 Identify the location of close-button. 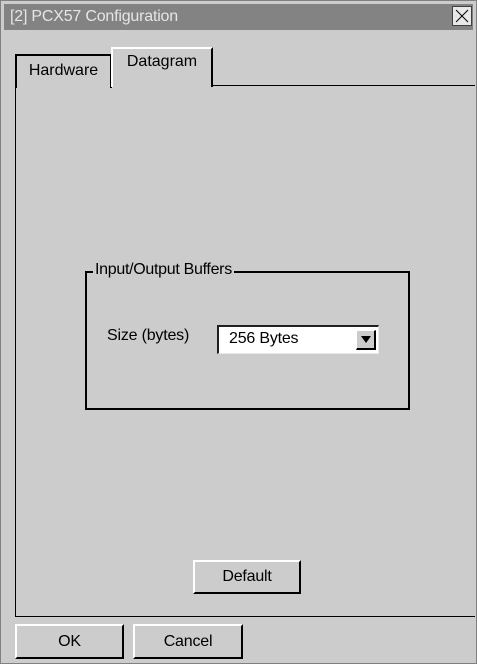
(462, 16).